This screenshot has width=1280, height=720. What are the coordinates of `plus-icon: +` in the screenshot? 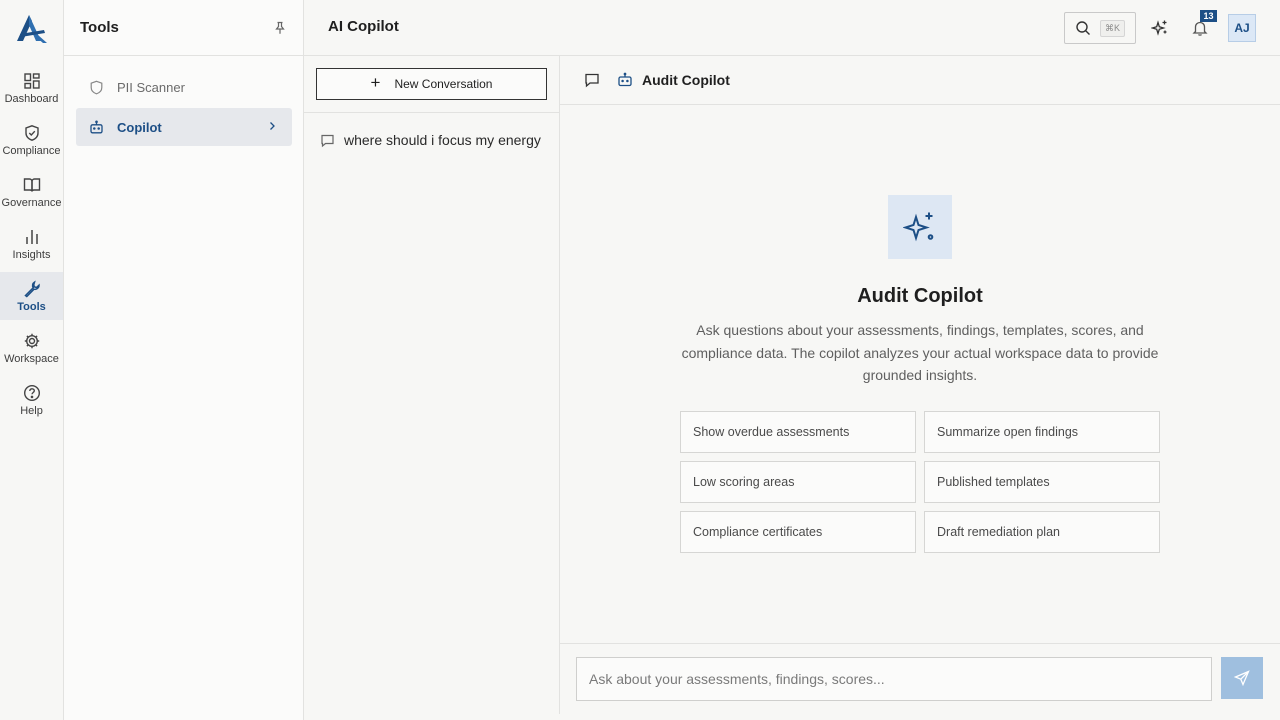 It's located at (375, 82).